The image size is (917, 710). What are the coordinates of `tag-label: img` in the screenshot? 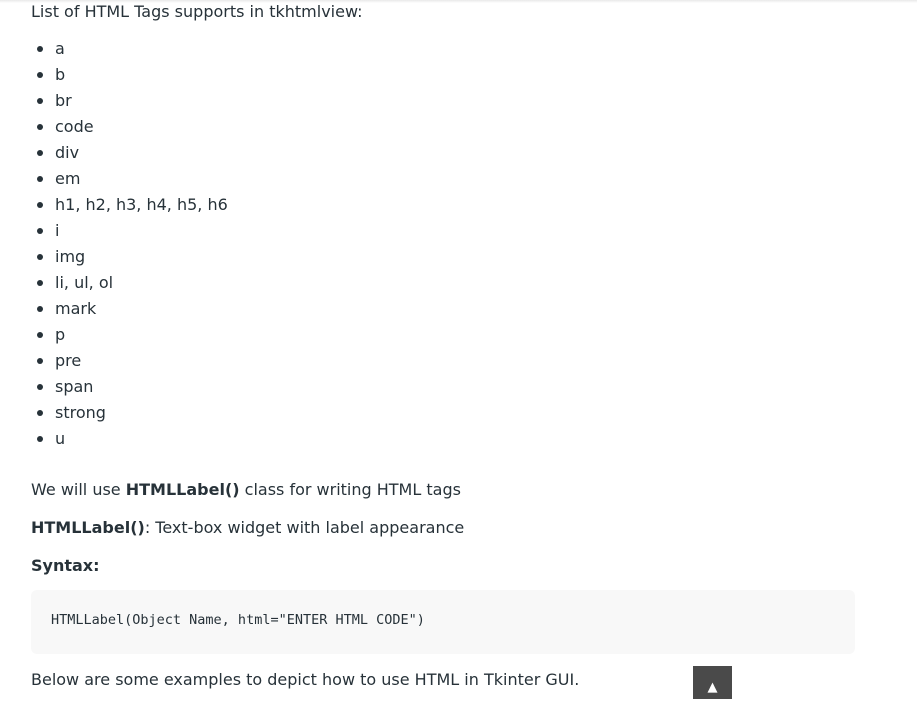 It's located at (70, 256).